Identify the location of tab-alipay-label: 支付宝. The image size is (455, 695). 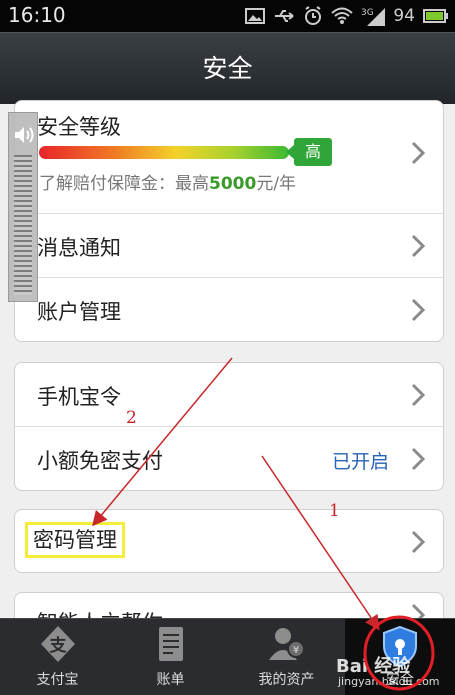
(57, 680).